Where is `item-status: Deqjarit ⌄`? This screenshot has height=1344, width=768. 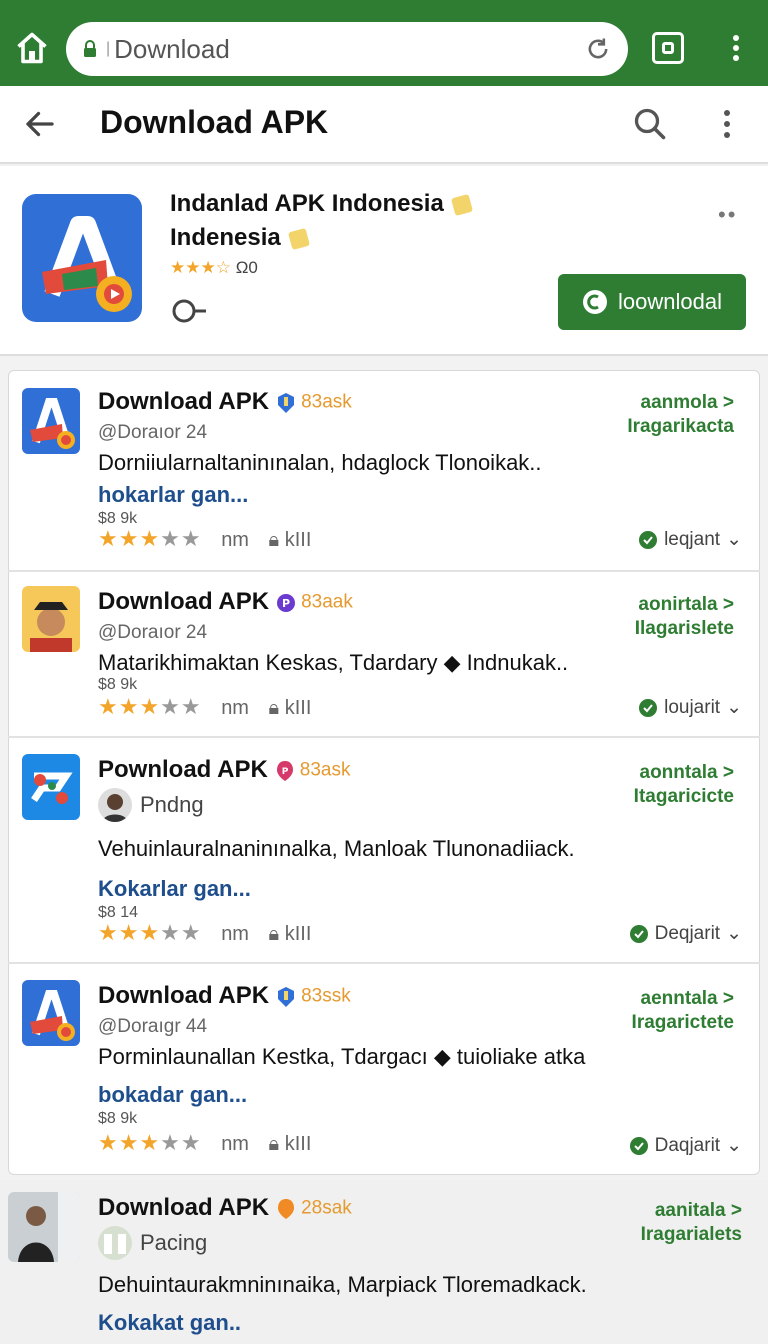
item-status: Deqjarit ⌄ is located at coordinates (685, 933).